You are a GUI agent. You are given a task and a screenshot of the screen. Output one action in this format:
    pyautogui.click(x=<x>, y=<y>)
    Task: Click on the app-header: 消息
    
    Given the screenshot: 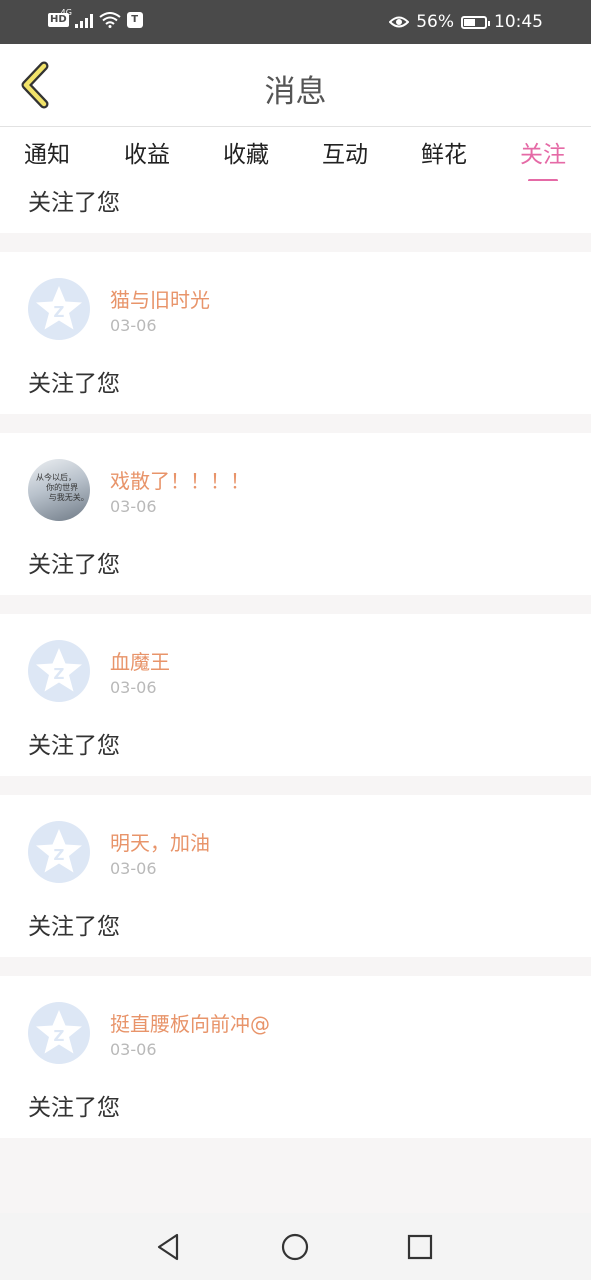 What is the action you would take?
    pyautogui.click(x=295, y=85)
    